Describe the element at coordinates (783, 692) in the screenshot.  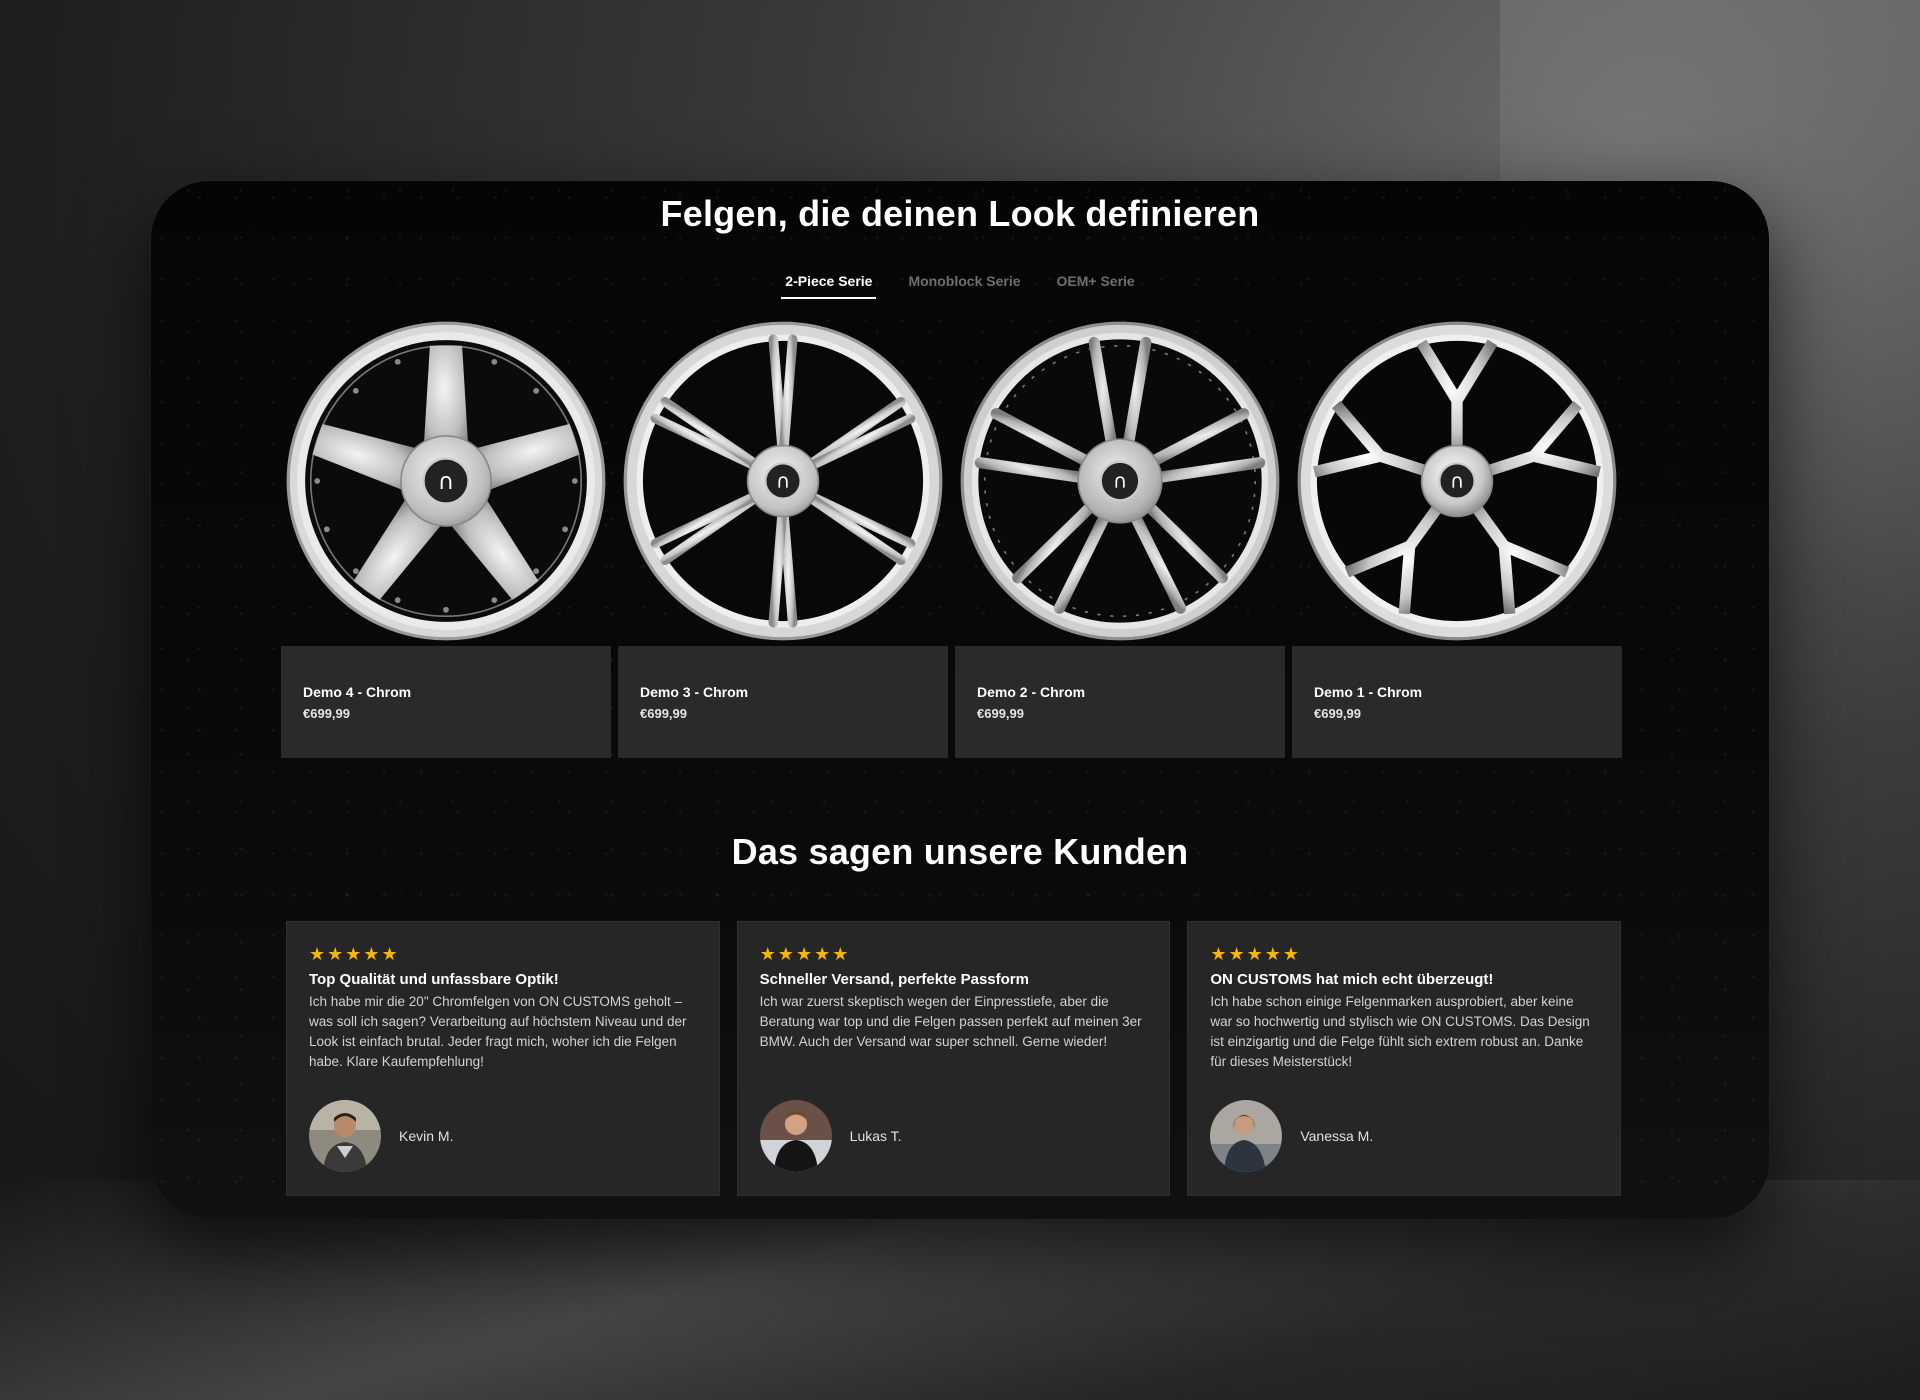
I see `product-name: Demo 3 - Chrom` at that location.